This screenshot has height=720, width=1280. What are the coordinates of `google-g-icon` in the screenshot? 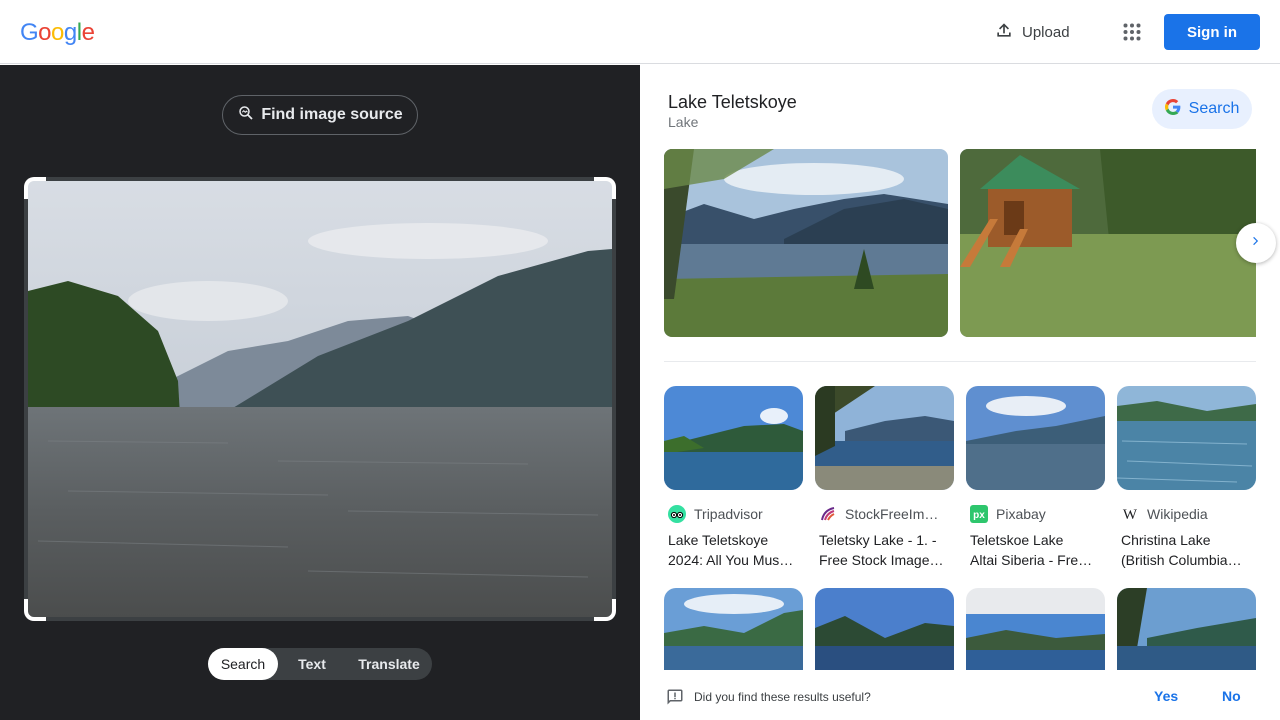 It's located at (1172, 109).